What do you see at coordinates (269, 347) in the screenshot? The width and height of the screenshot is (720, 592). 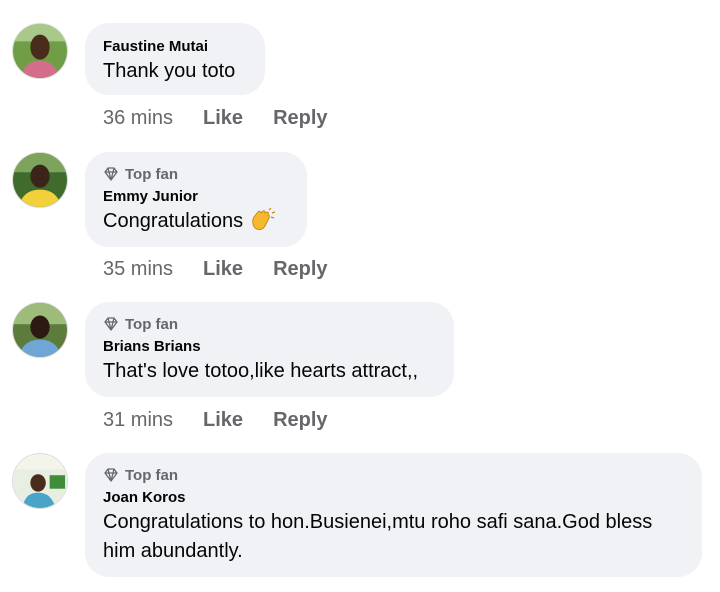 I see `comment-author: Brians Brians` at bounding box center [269, 347].